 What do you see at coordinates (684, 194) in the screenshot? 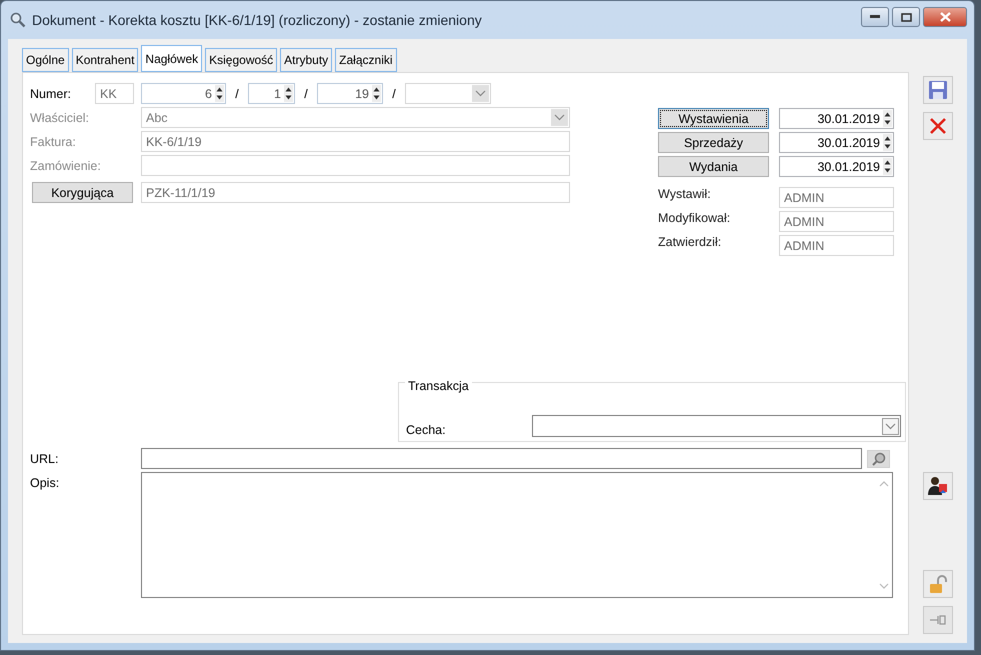
I see `user-label: Wystawił:` at bounding box center [684, 194].